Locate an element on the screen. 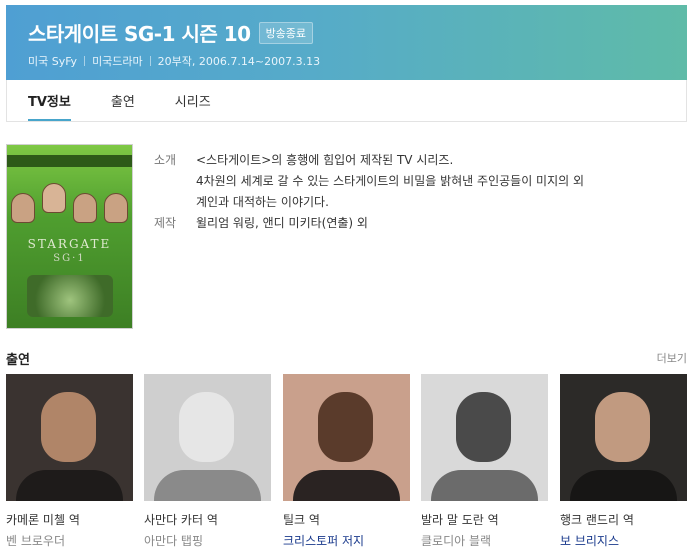 The image size is (693, 551). role-name: 카메론 미첼 역 is located at coordinates (43, 520).